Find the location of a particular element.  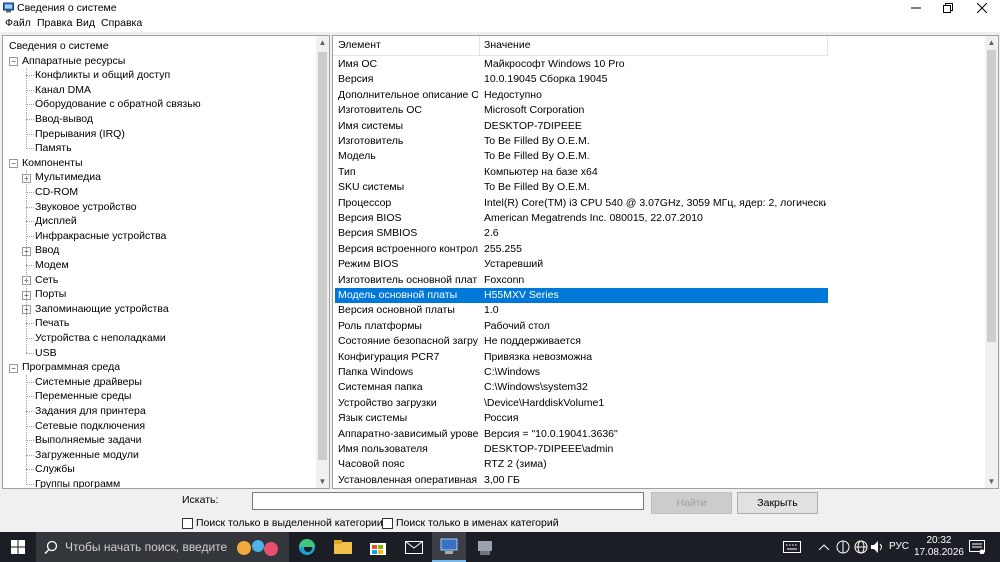

tree-item: Аппаратные ресурсы is located at coordinates (67, 61).